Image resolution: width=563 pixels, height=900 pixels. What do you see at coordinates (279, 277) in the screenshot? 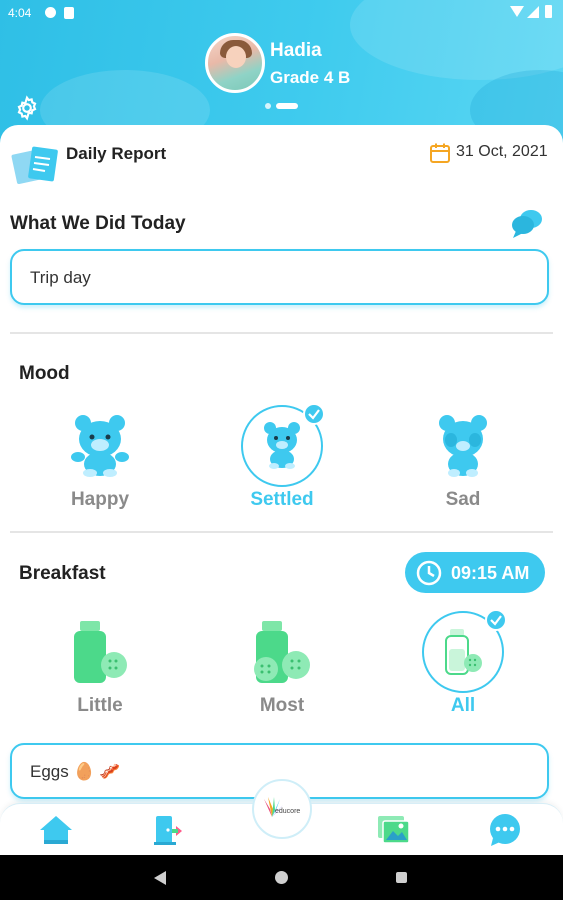
I see `activities-field: Trip day` at bounding box center [279, 277].